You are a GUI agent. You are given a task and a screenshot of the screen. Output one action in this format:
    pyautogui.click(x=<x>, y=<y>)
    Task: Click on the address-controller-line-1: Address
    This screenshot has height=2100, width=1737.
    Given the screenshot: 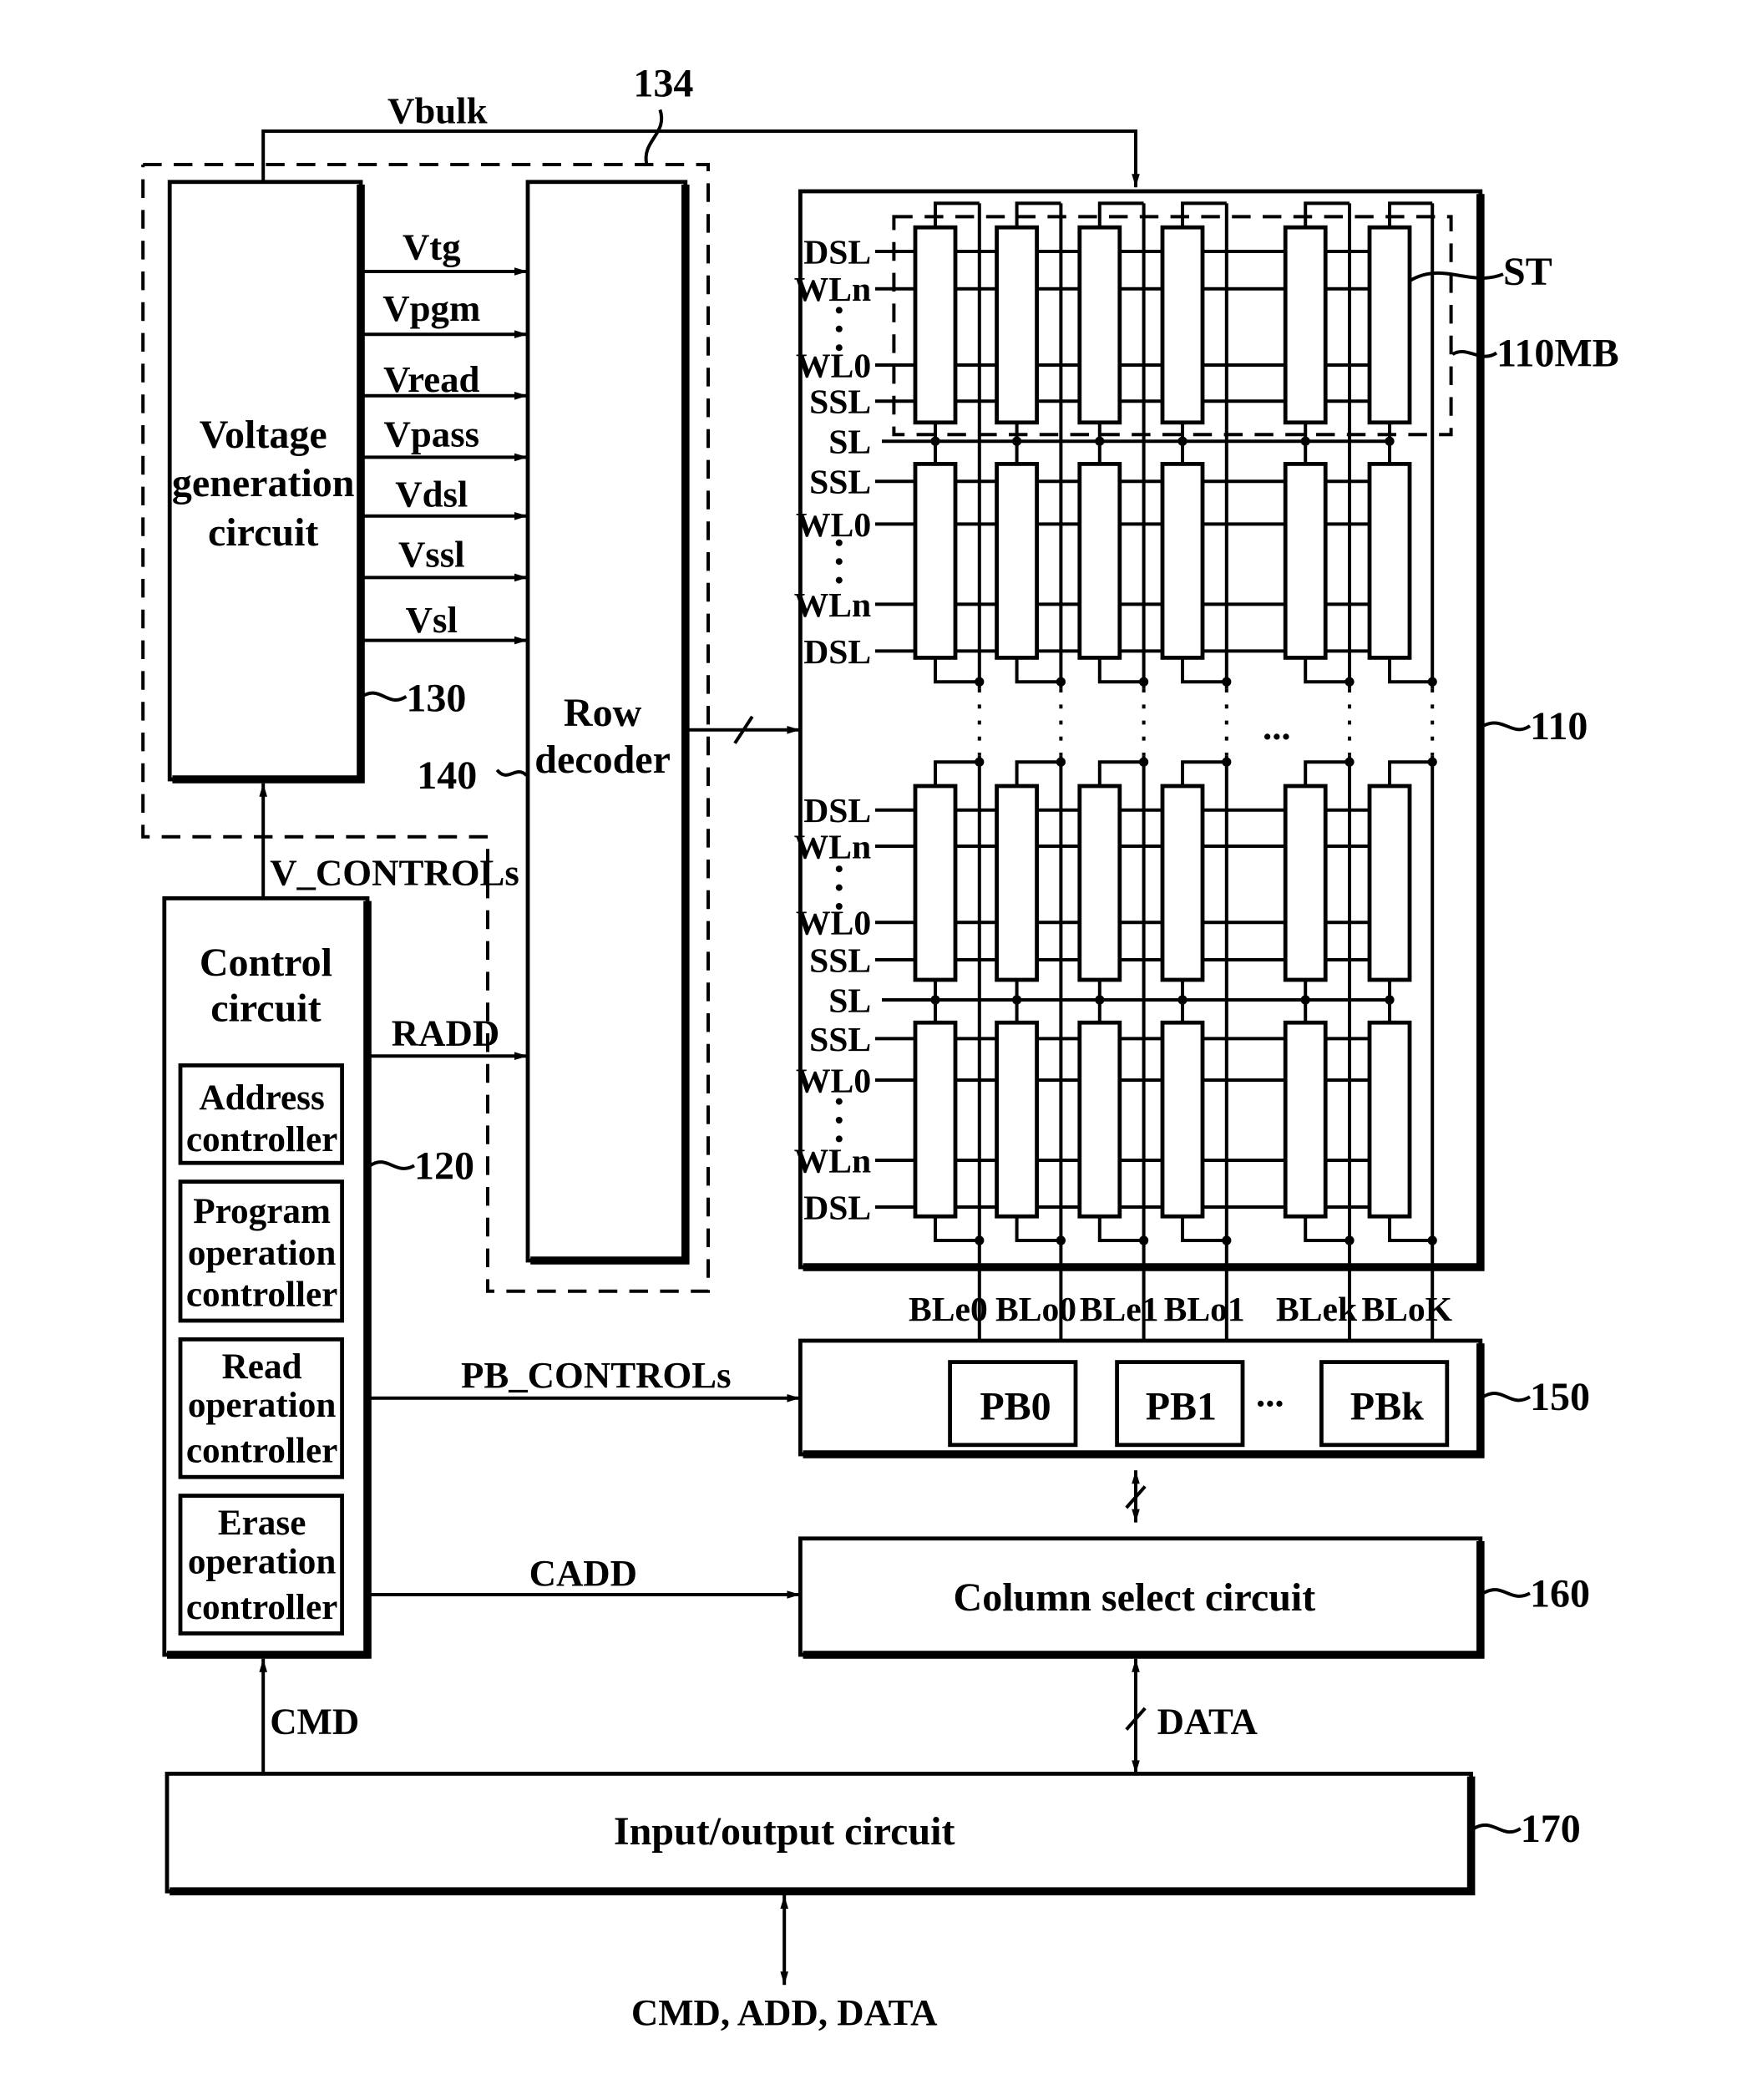 What is the action you would take?
    pyautogui.click(x=262, y=1098)
    